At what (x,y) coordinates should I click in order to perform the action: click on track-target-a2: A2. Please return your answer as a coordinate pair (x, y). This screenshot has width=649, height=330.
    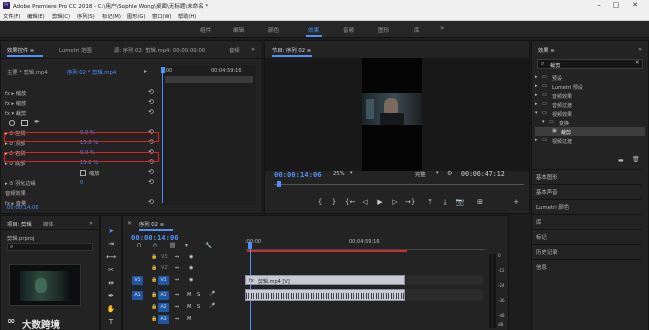
    Looking at the image, I should click on (163, 307).